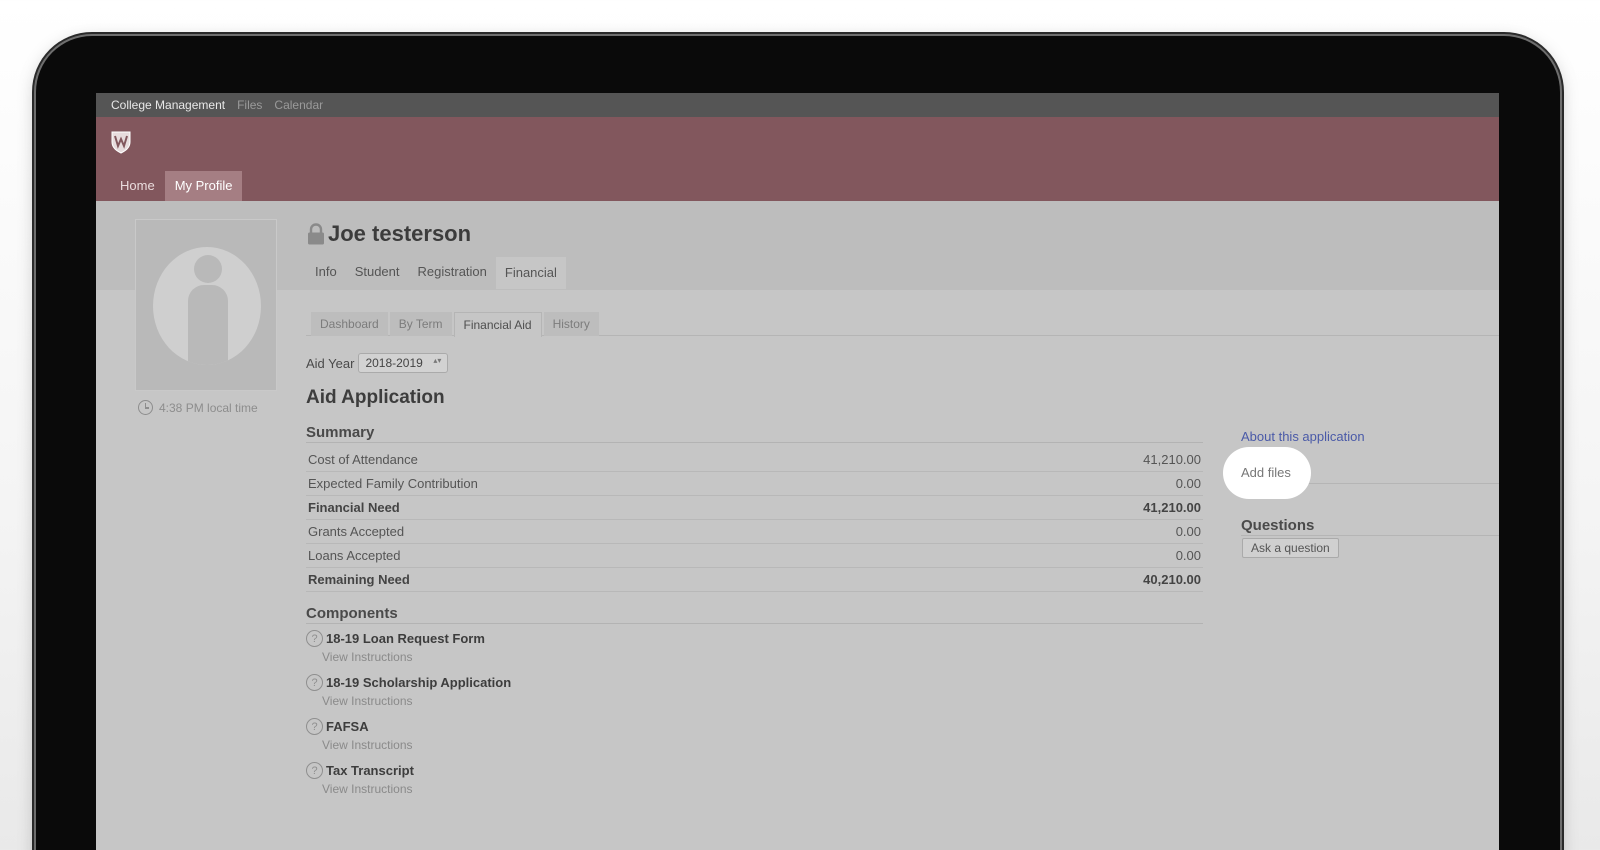  Describe the element at coordinates (754, 433) in the screenshot. I see `summary-heading: Summary` at that location.